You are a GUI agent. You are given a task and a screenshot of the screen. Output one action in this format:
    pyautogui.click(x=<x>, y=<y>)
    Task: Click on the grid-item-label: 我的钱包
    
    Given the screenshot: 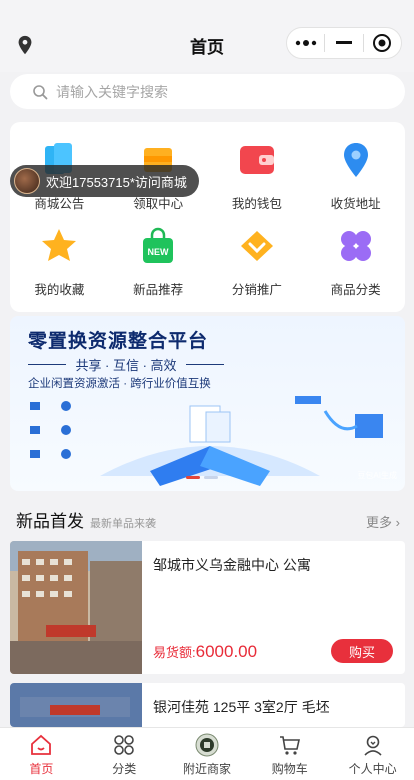 What is the action you would take?
    pyautogui.click(x=256, y=204)
    